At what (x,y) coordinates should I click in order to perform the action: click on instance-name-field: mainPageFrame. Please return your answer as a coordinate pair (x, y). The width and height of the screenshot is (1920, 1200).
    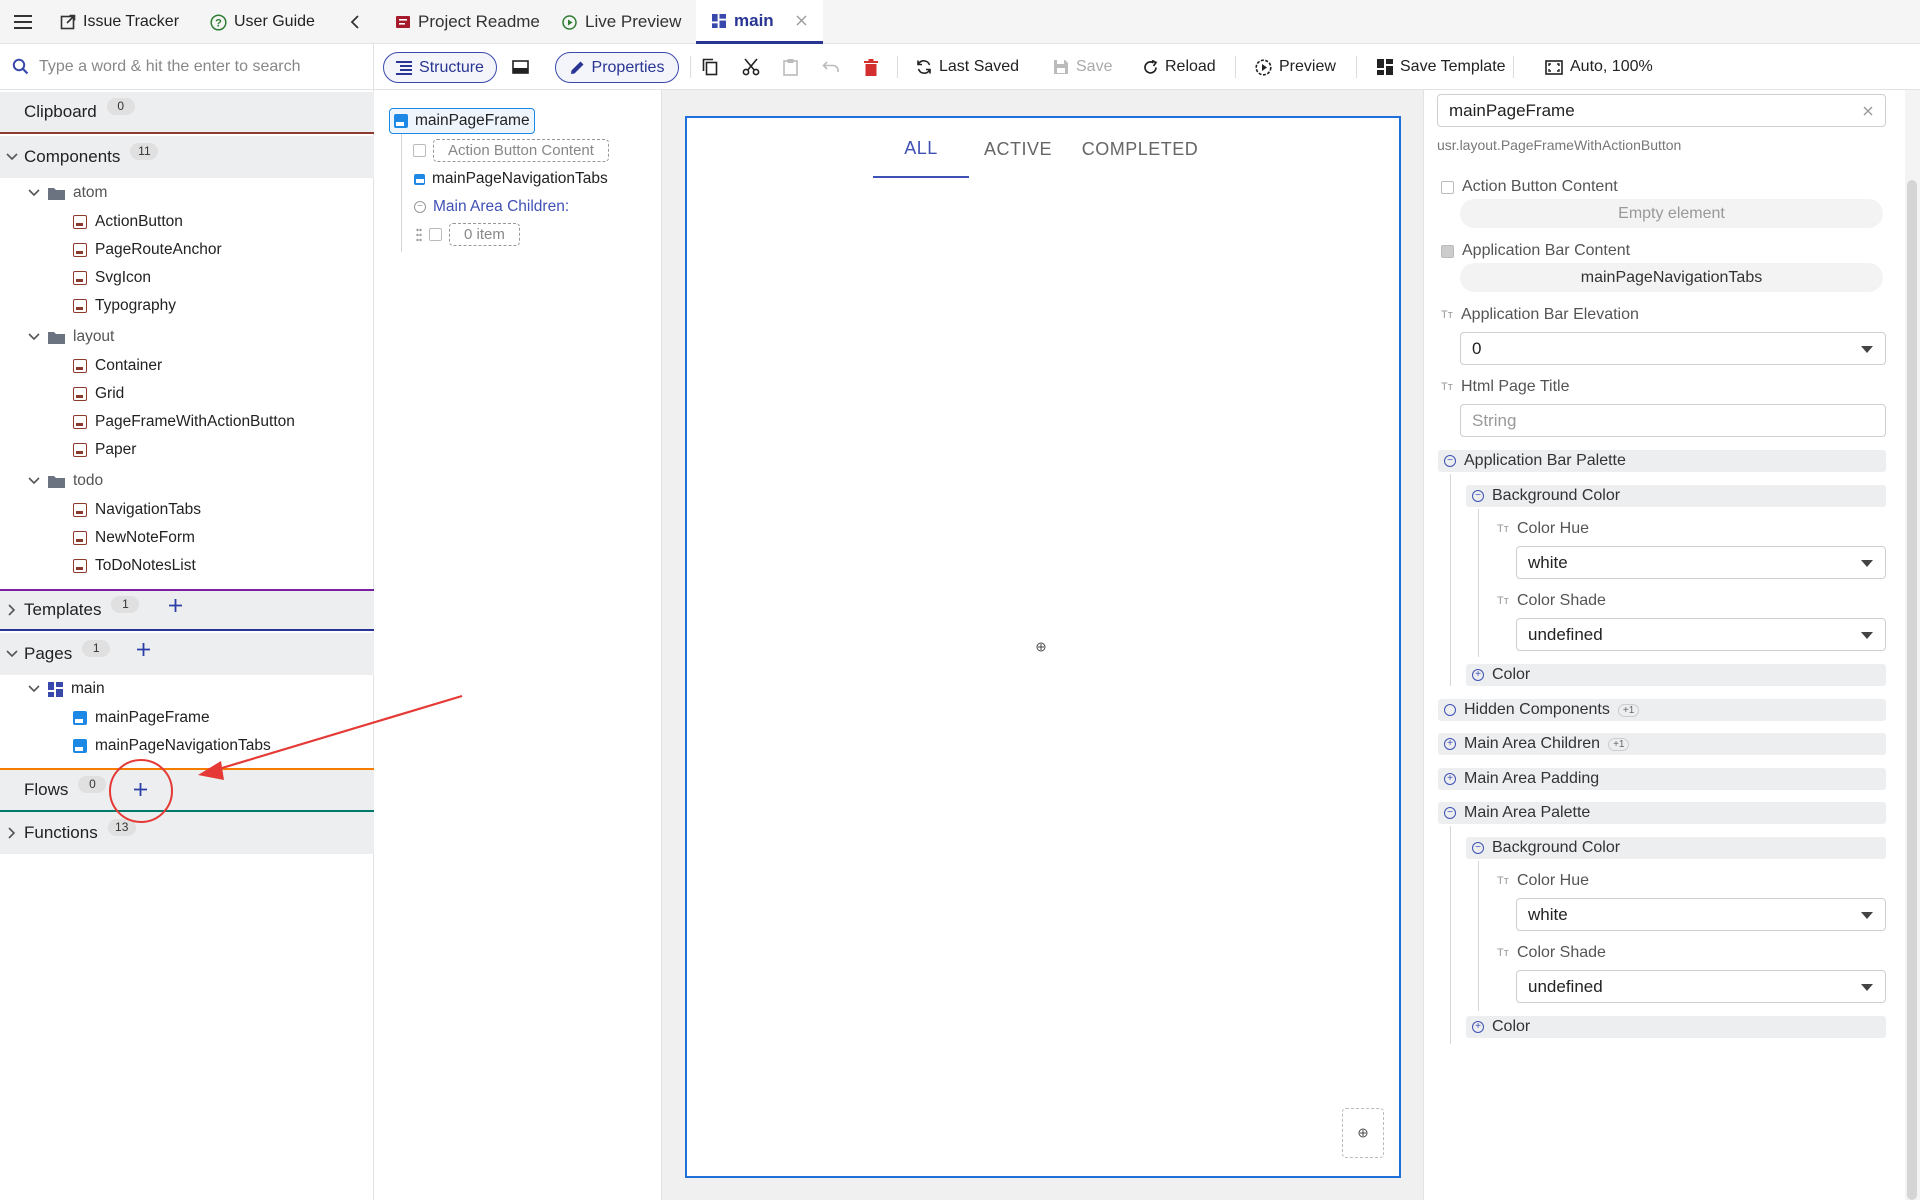
    Looking at the image, I should click on (1661, 110).